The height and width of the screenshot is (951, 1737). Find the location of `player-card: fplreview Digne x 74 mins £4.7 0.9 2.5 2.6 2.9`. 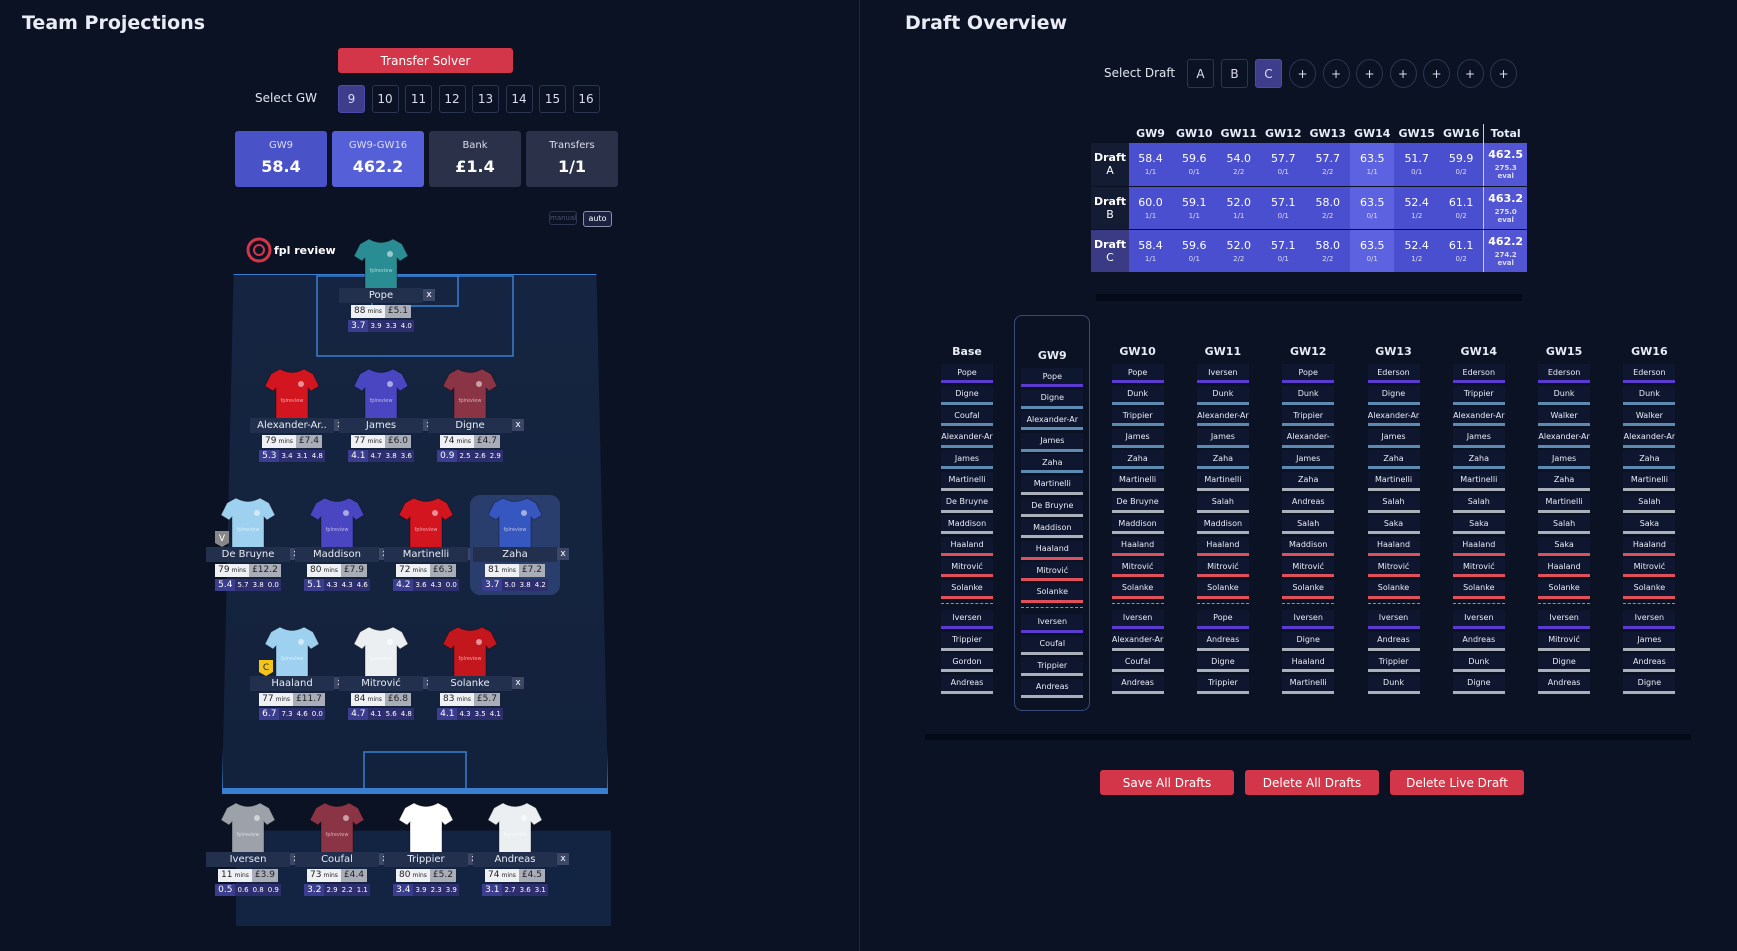

player-card: fplreview Digne x 74 mins £4.7 0.9 2.5 2.6 2.9 is located at coordinates (474, 414).